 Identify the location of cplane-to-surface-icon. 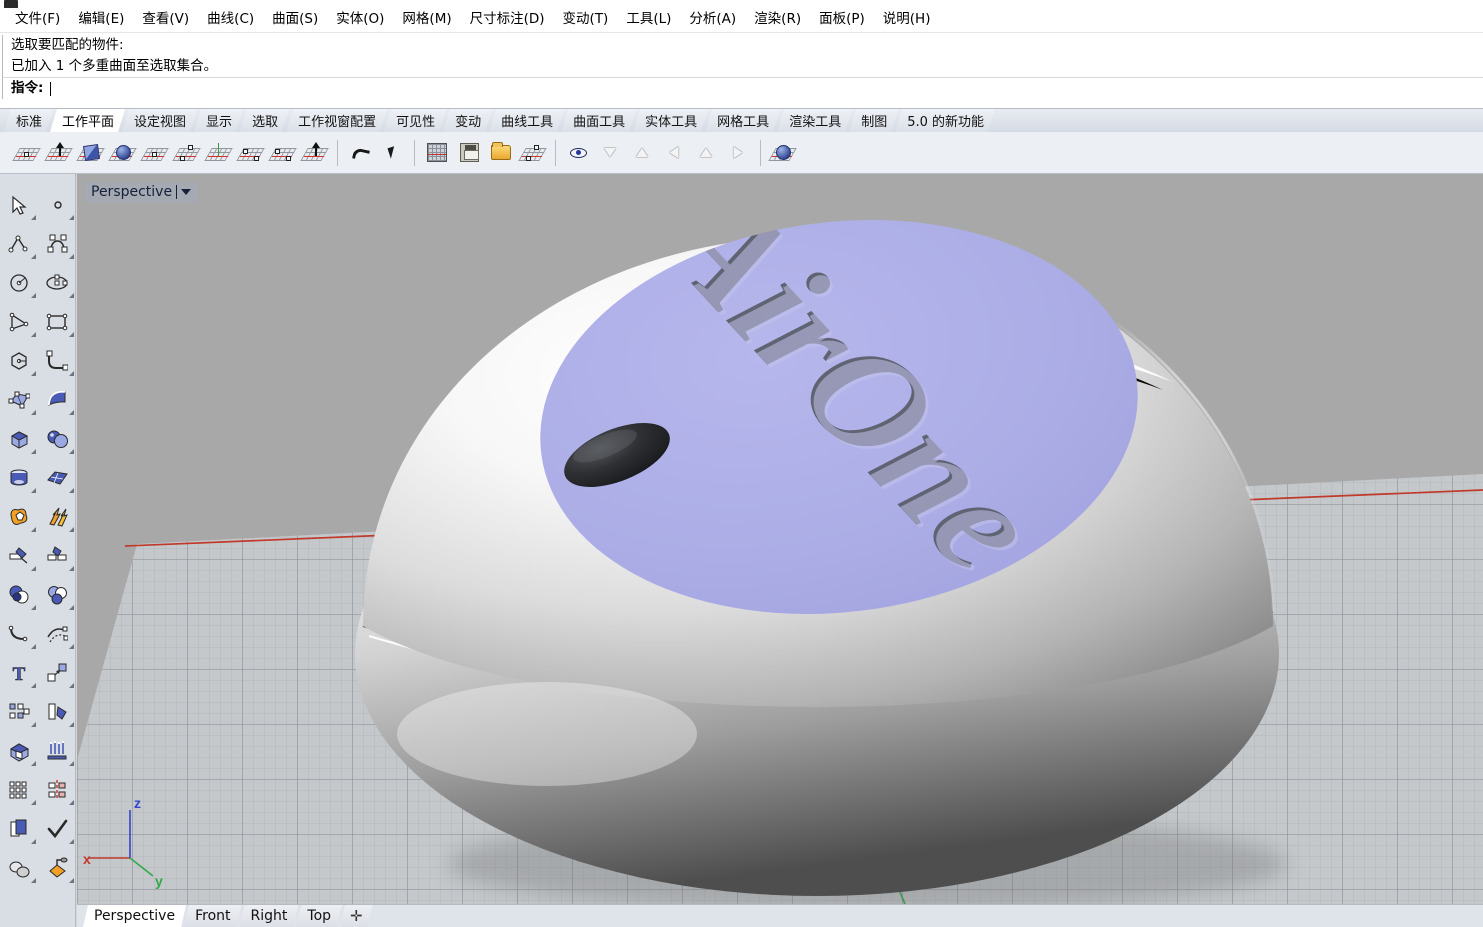
(123, 153).